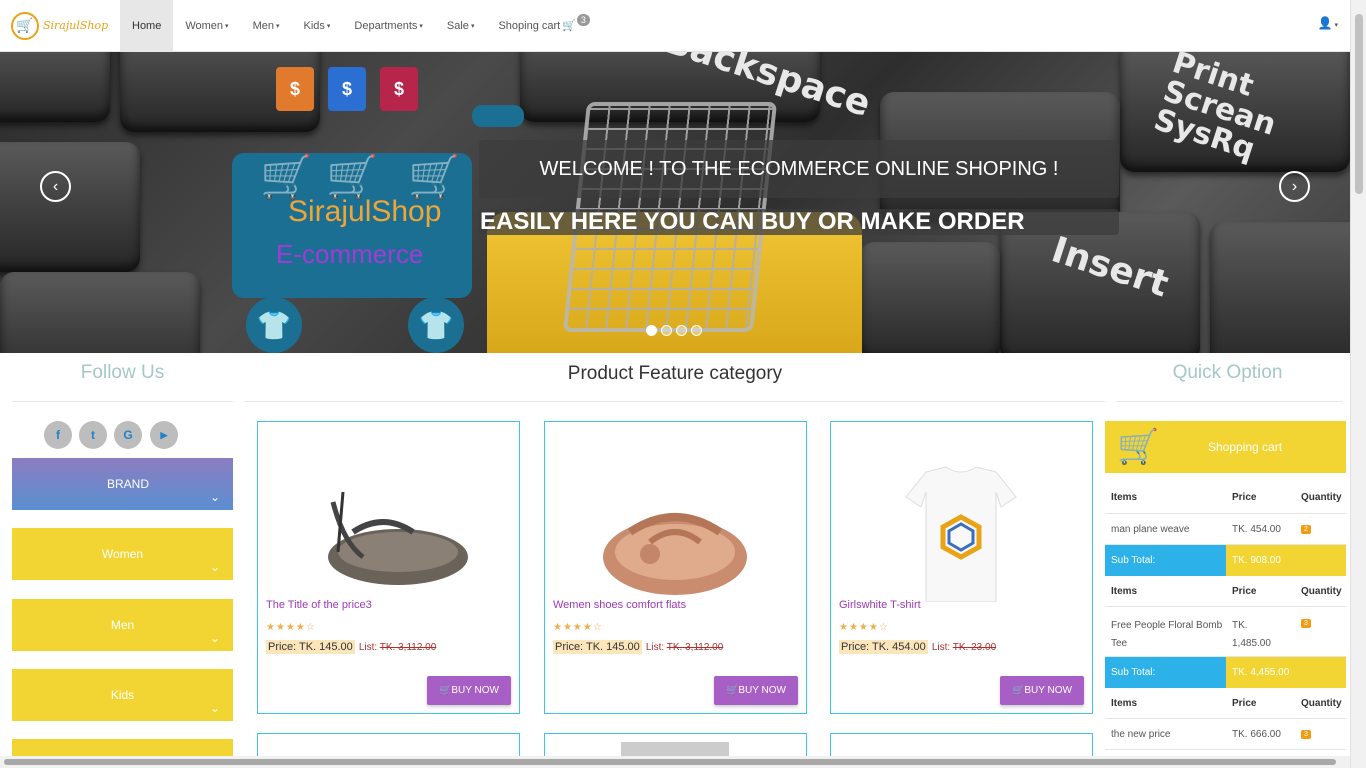 The image size is (1366, 768). What do you see at coordinates (147, 26) in the screenshot?
I see `nav-home: Home` at bounding box center [147, 26].